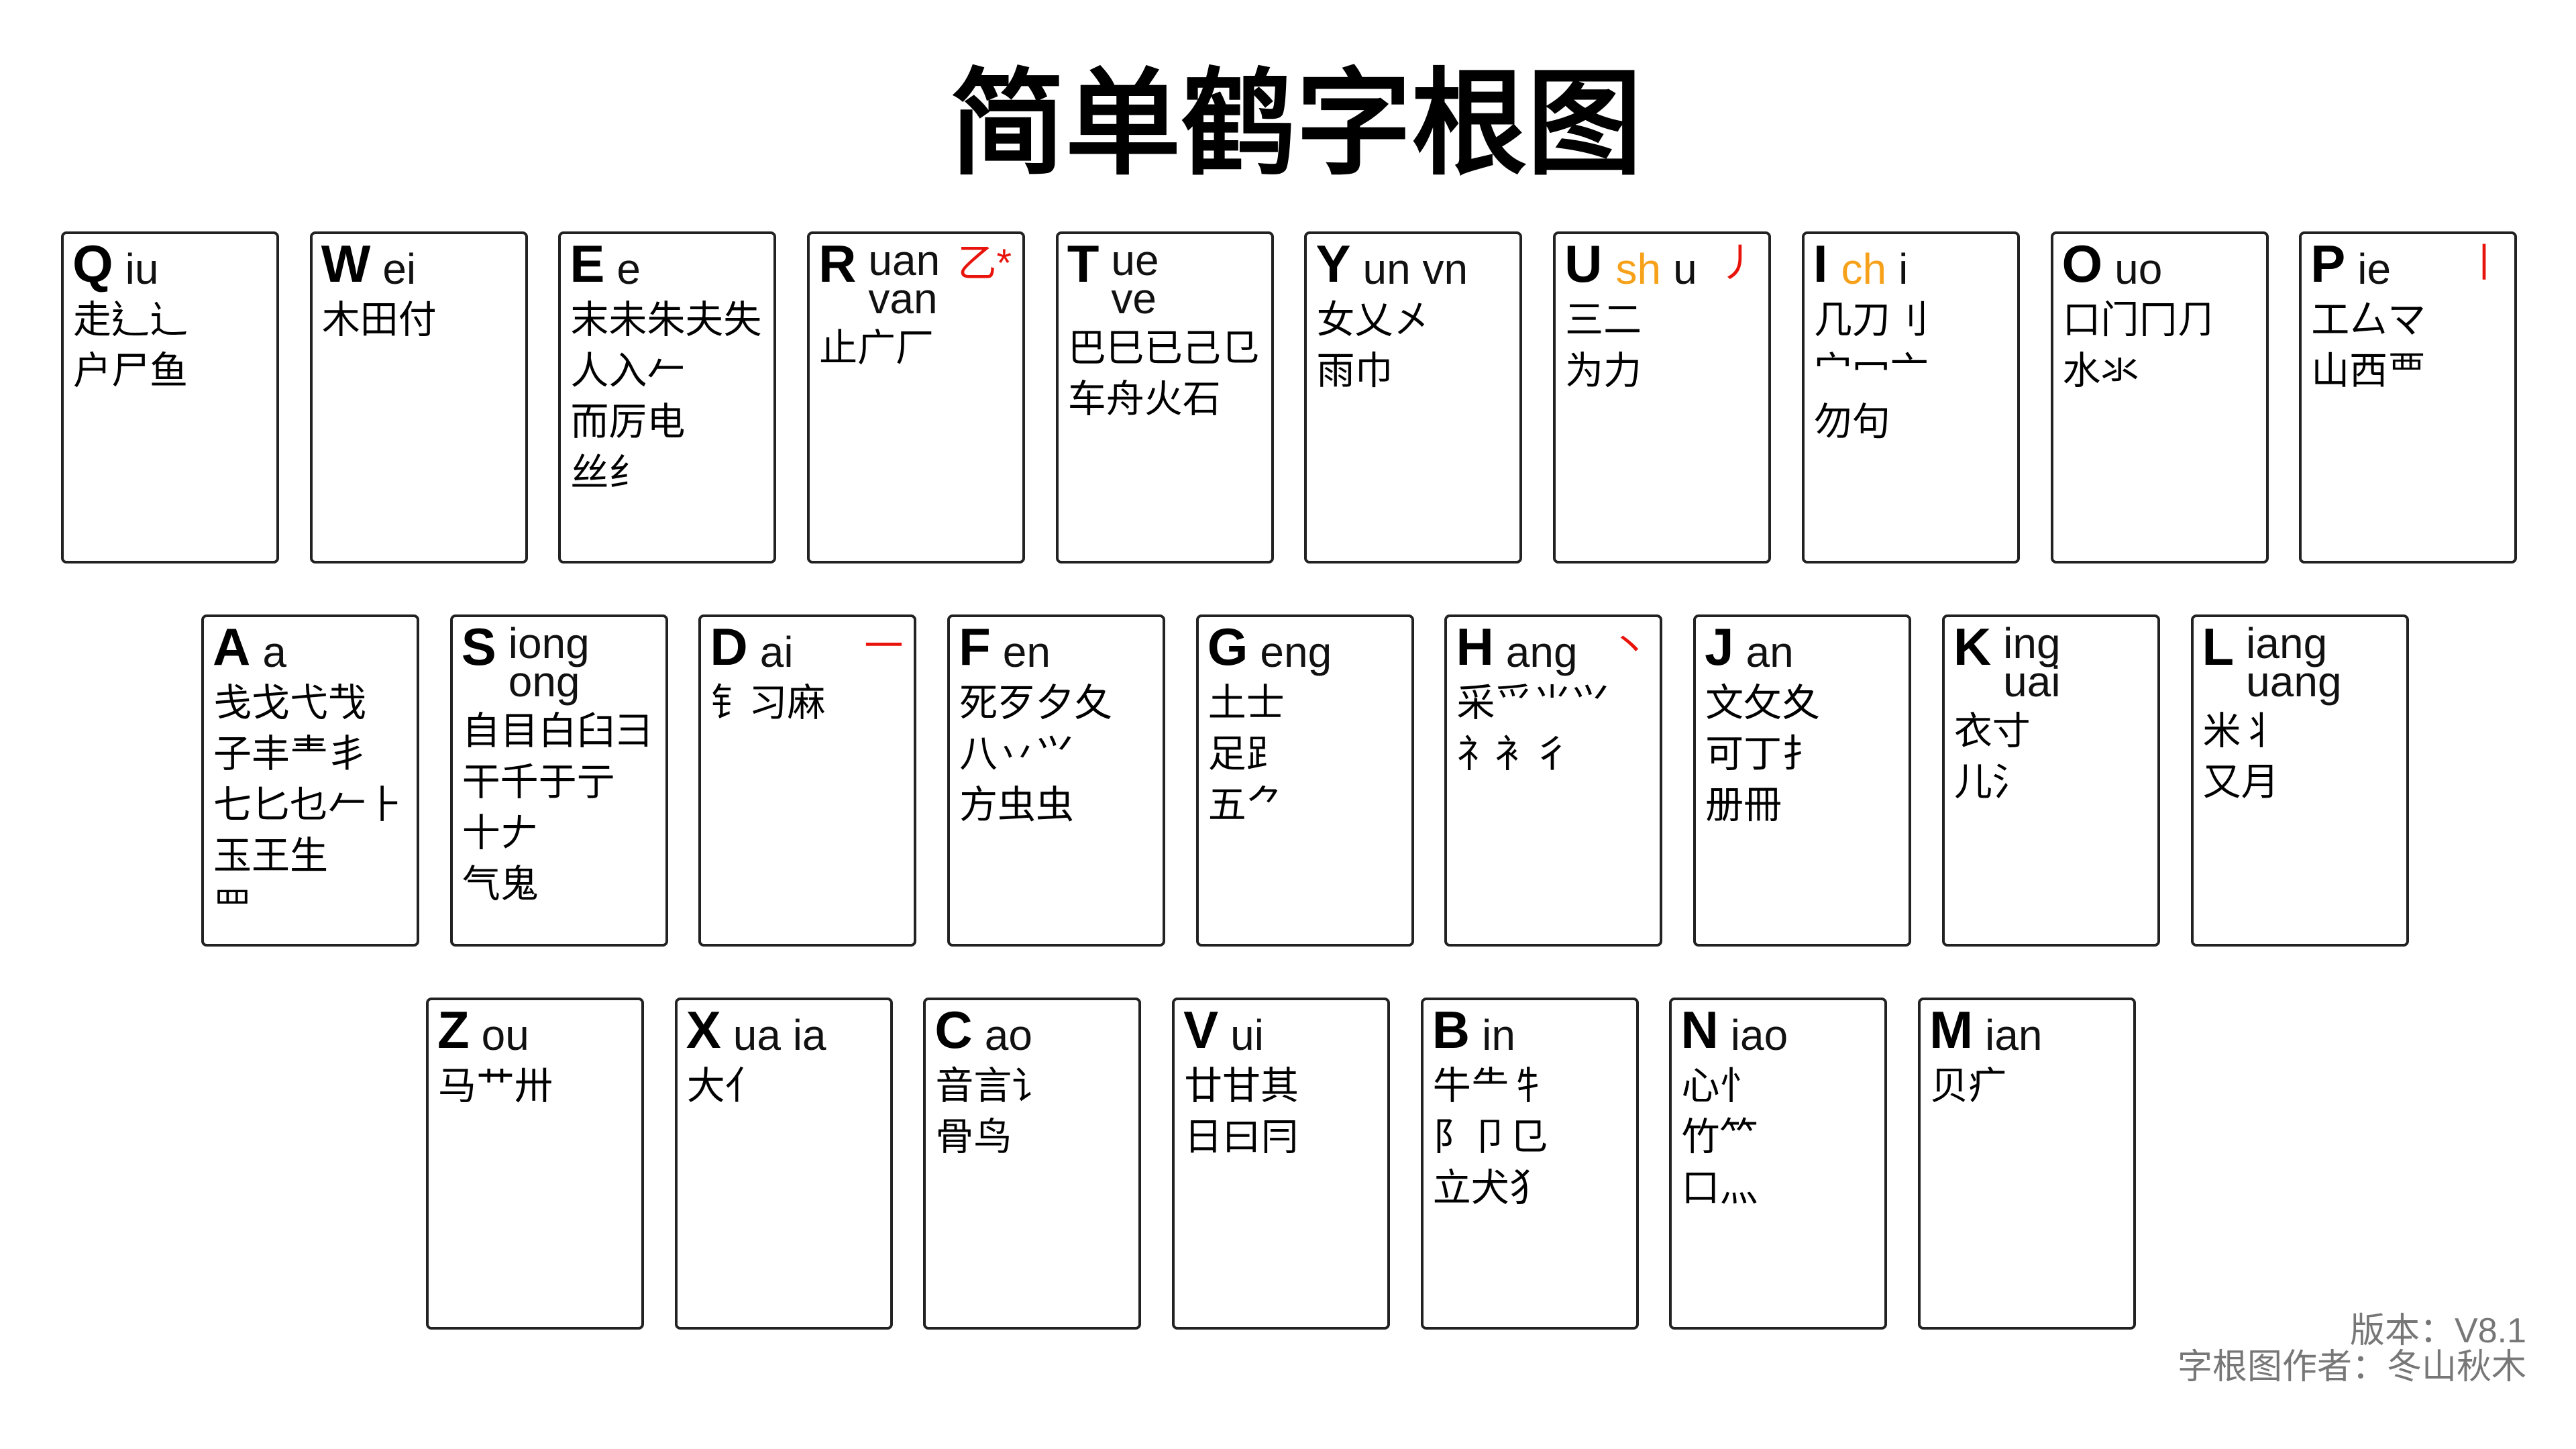  Describe the element at coordinates (2139, 320) in the screenshot. I see `root-line: 口门冂⺆` at that location.